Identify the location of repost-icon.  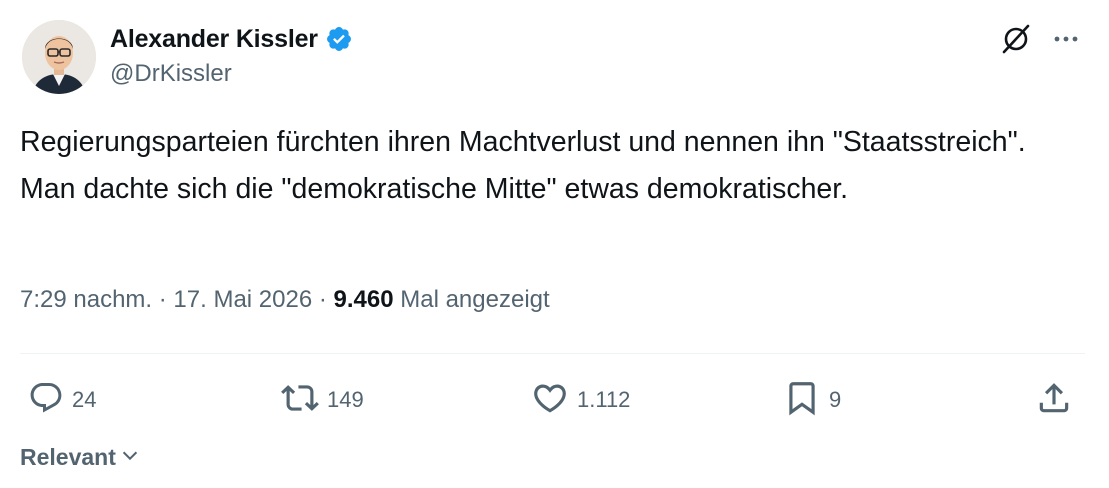
(300, 400).